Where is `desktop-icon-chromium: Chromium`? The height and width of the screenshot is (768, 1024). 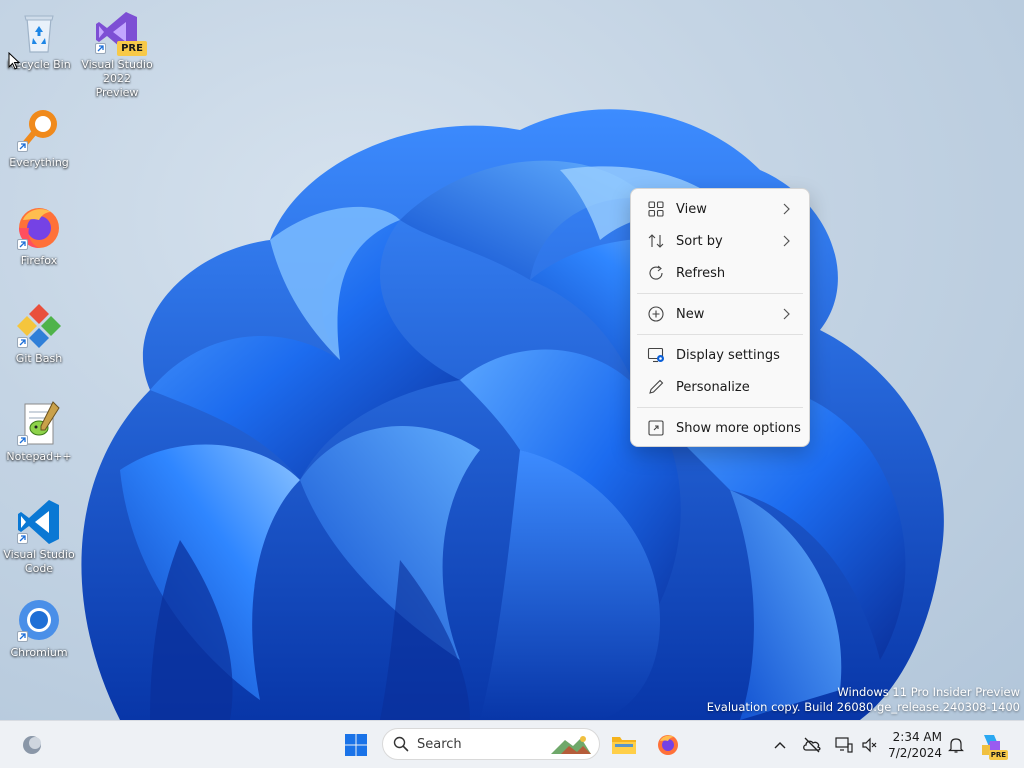
desktop-icon-chromium: Chromium is located at coordinates (39, 628).